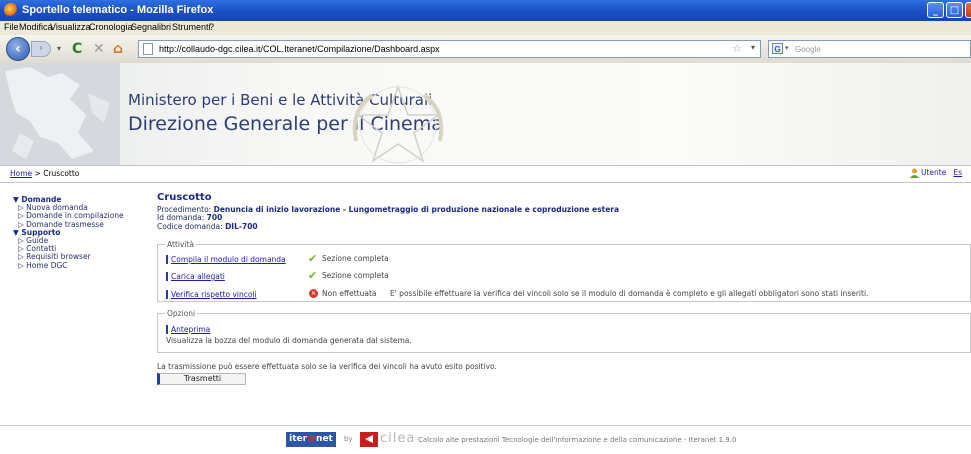 The image size is (971, 454). I want to click on code-value: DIL-700, so click(241, 226).